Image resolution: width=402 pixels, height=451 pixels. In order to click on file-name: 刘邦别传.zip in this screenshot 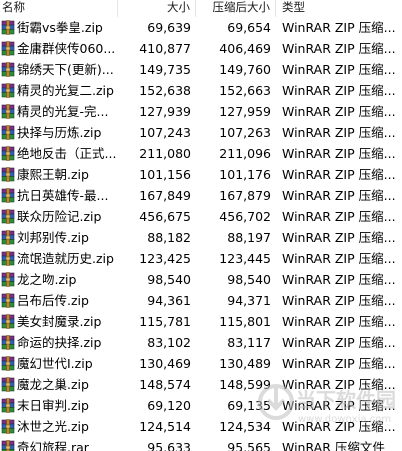, I will do `click(53, 237)`.